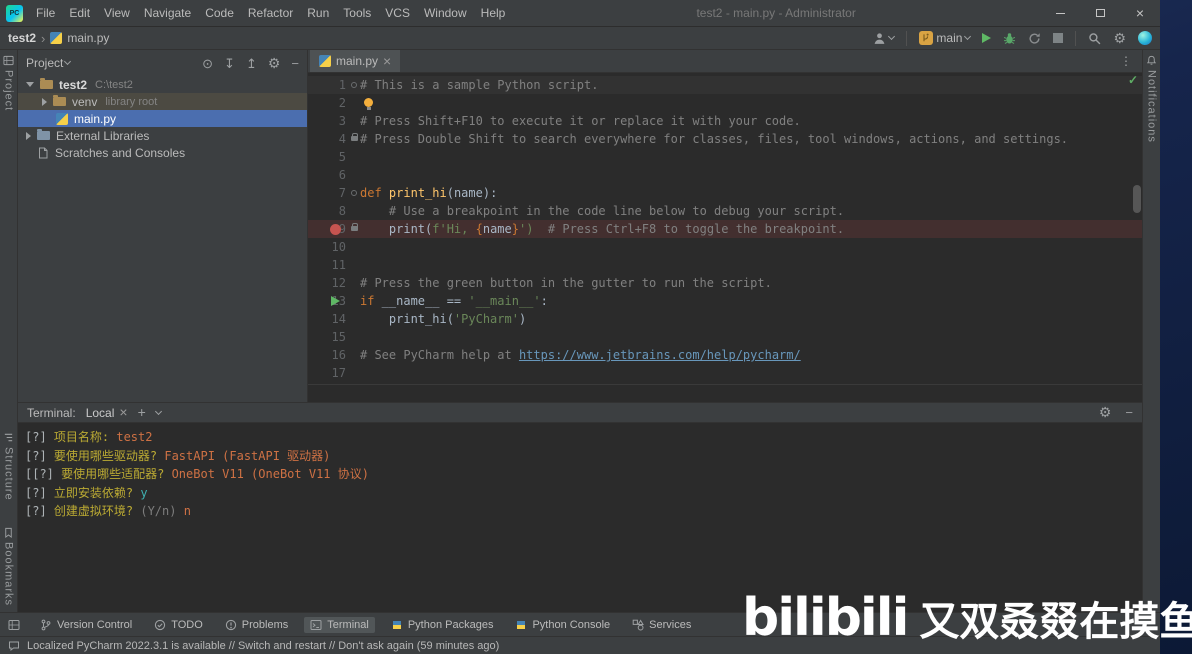 Image resolution: width=1192 pixels, height=654 pixels. I want to click on menu-run: Run, so click(318, 13).